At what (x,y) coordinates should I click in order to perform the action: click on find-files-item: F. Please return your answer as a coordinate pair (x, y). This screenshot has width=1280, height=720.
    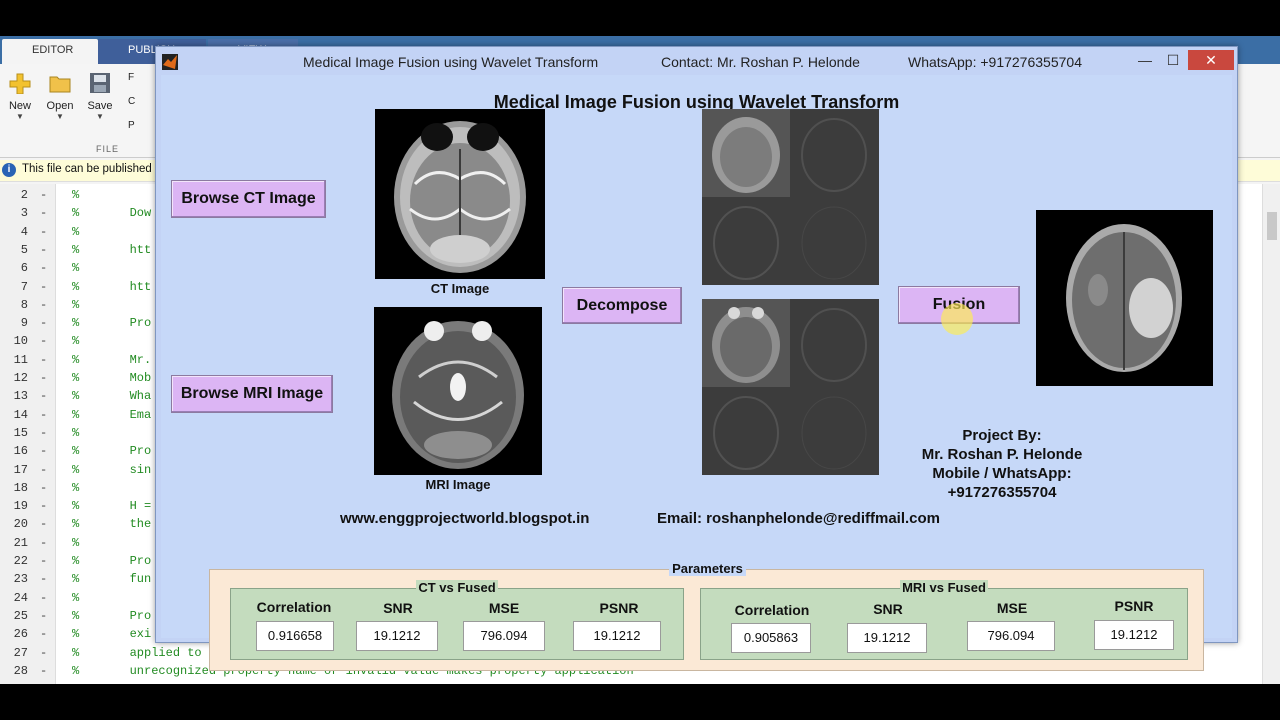
    Looking at the image, I should click on (131, 77).